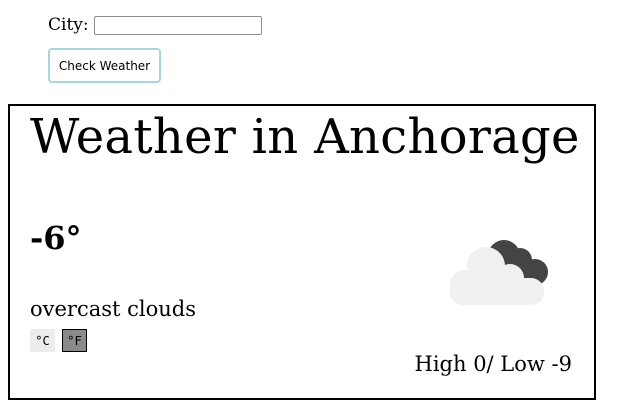 The width and height of the screenshot is (642, 408). I want to click on city-row: City:, so click(155, 25).